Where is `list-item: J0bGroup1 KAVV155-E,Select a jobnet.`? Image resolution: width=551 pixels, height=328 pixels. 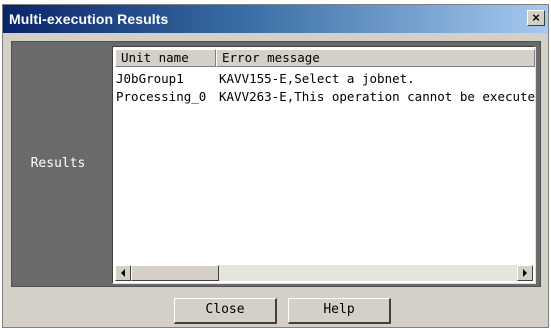 list-item: J0bGroup1 KAVV155-E,Select a jobnet. is located at coordinates (325, 79).